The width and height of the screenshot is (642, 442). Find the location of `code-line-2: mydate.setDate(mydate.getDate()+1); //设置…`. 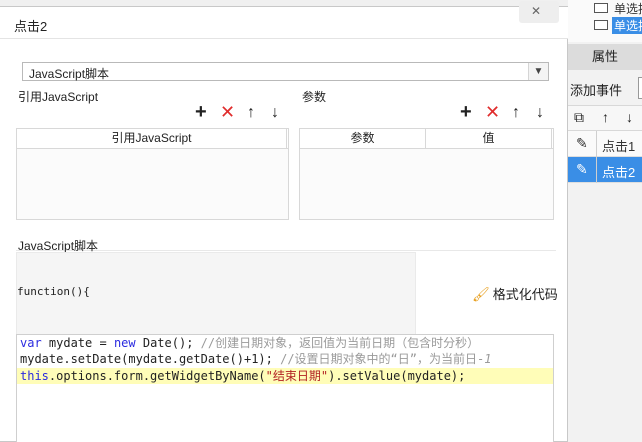

code-line-2: mydate.setDate(mydate.getDate()+1); //设置… is located at coordinates (285, 359).